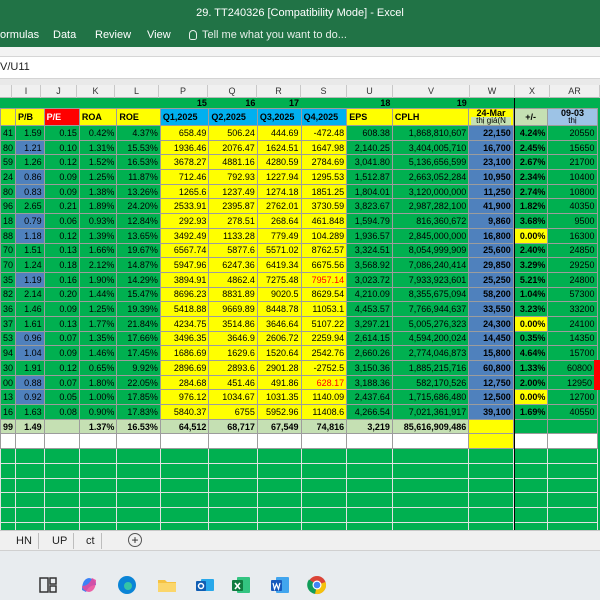  Describe the element at coordinates (279, 426) in the screenshot. I see `total-q3: 67,549` at that location.